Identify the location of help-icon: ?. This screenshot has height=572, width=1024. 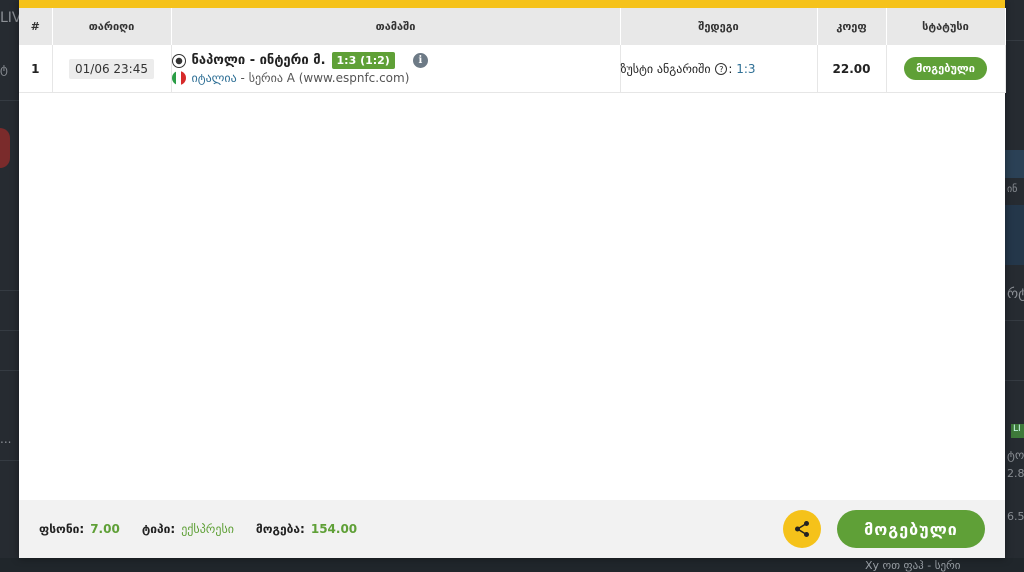
(721, 69).